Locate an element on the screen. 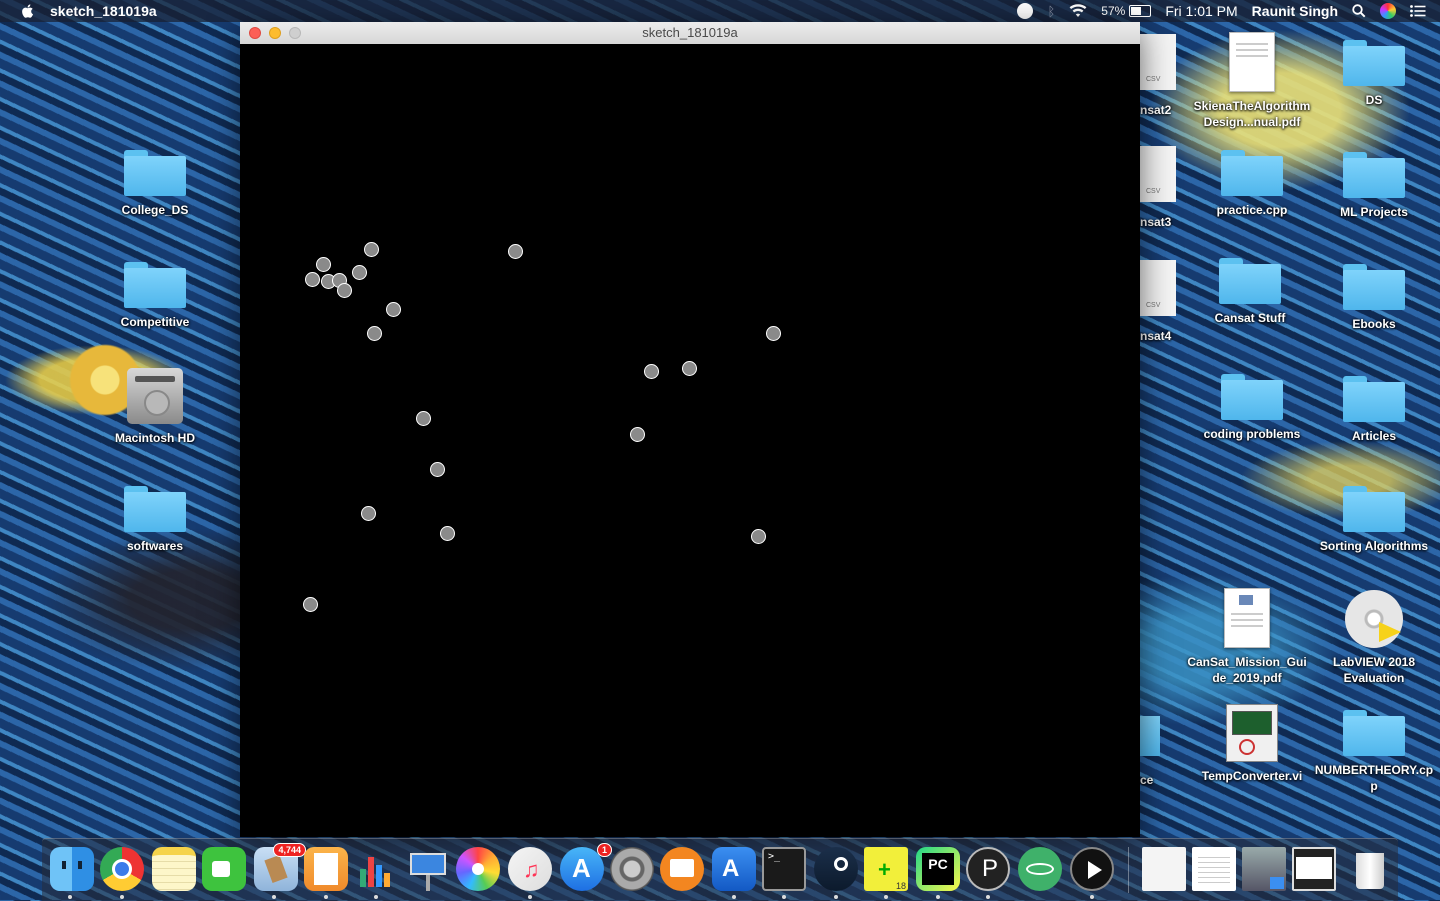 The height and width of the screenshot is (901, 1440). desktop-icon-competitive: Competitive is located at coordinates (155, 296).